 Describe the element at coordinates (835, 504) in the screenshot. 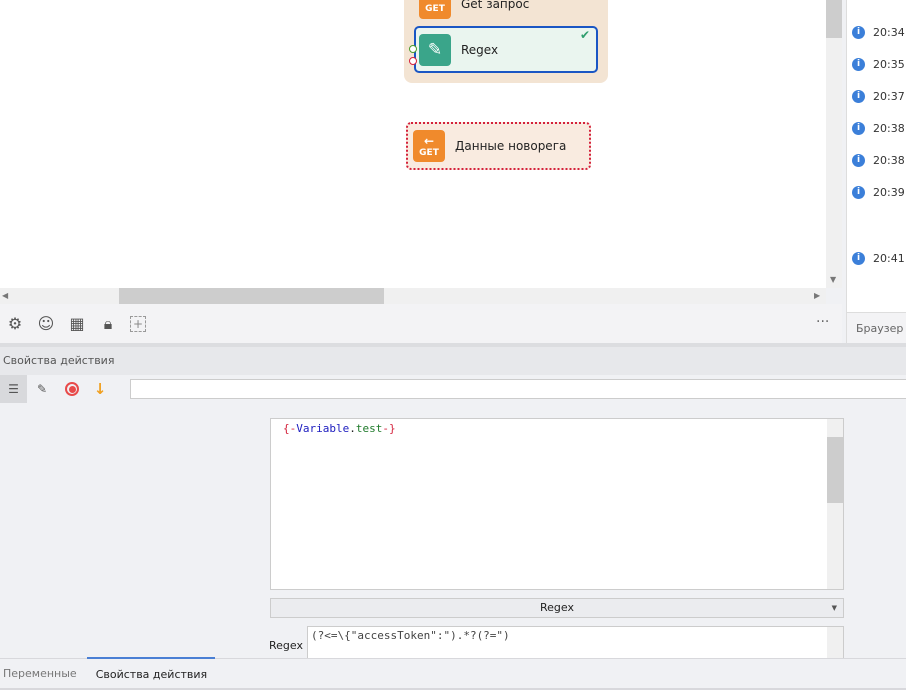

I see `textarea-scrollbar` at that location.